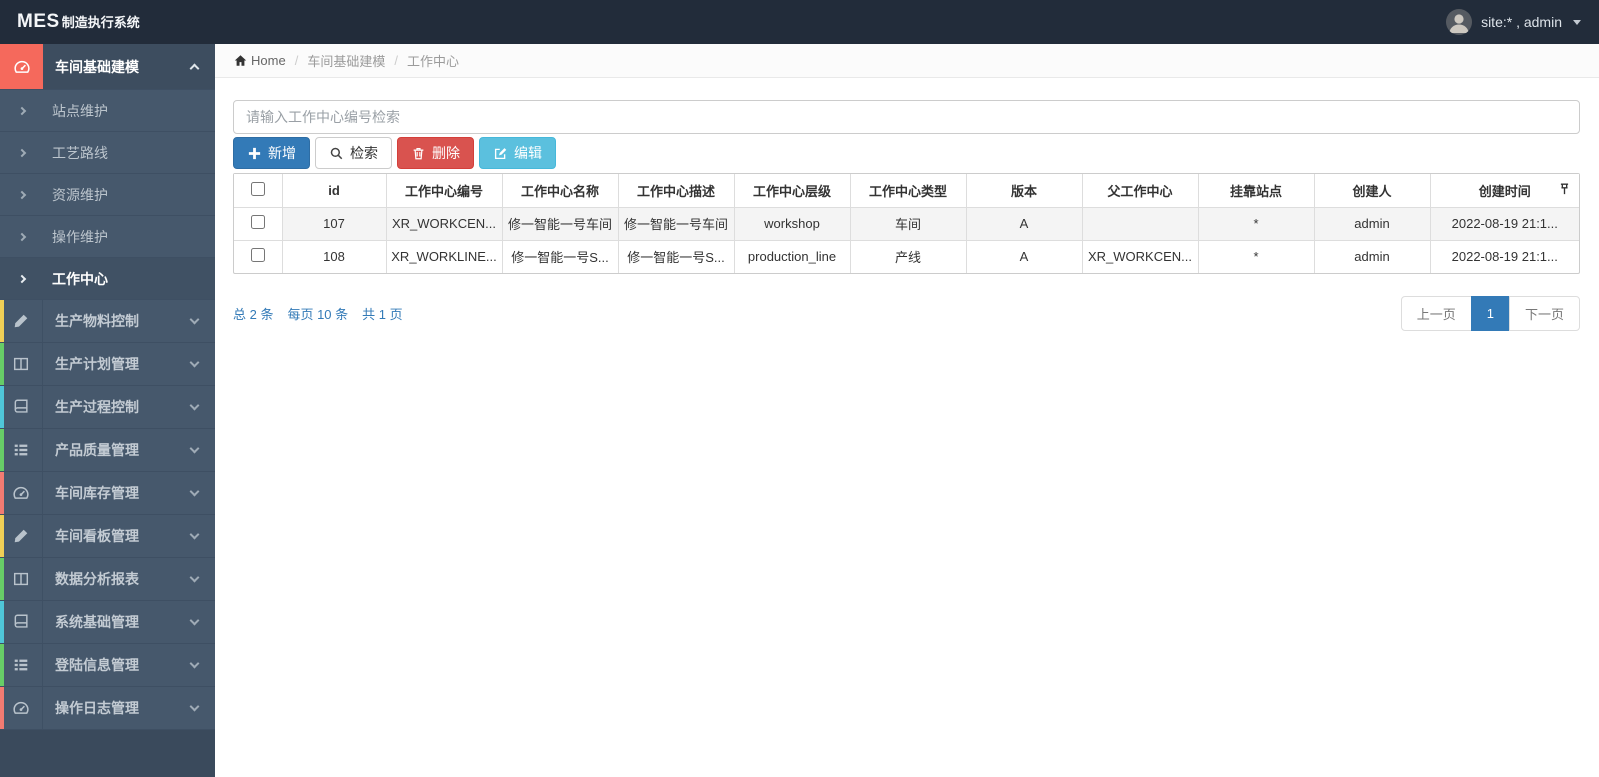 The width and height of the screenshot is (1599, 777). Describe the element at coordinates (517, 153) in the screenshot. I see `edit-button: 编辑` at that location.